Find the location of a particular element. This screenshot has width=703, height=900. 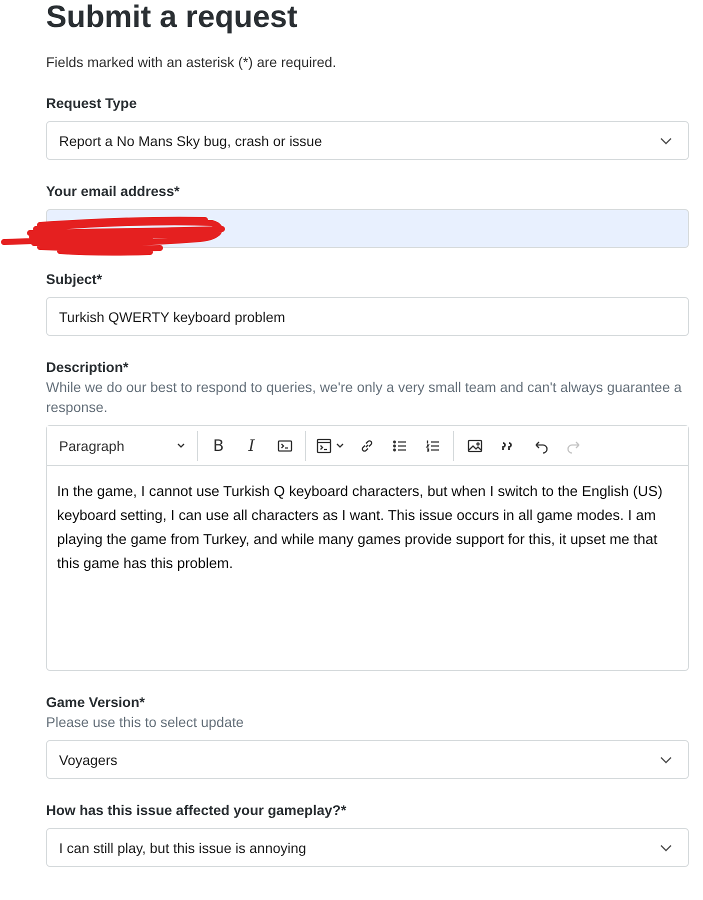

dropdown-field: I can still play, but this issue is annoying is located at coordinates (367, 847).